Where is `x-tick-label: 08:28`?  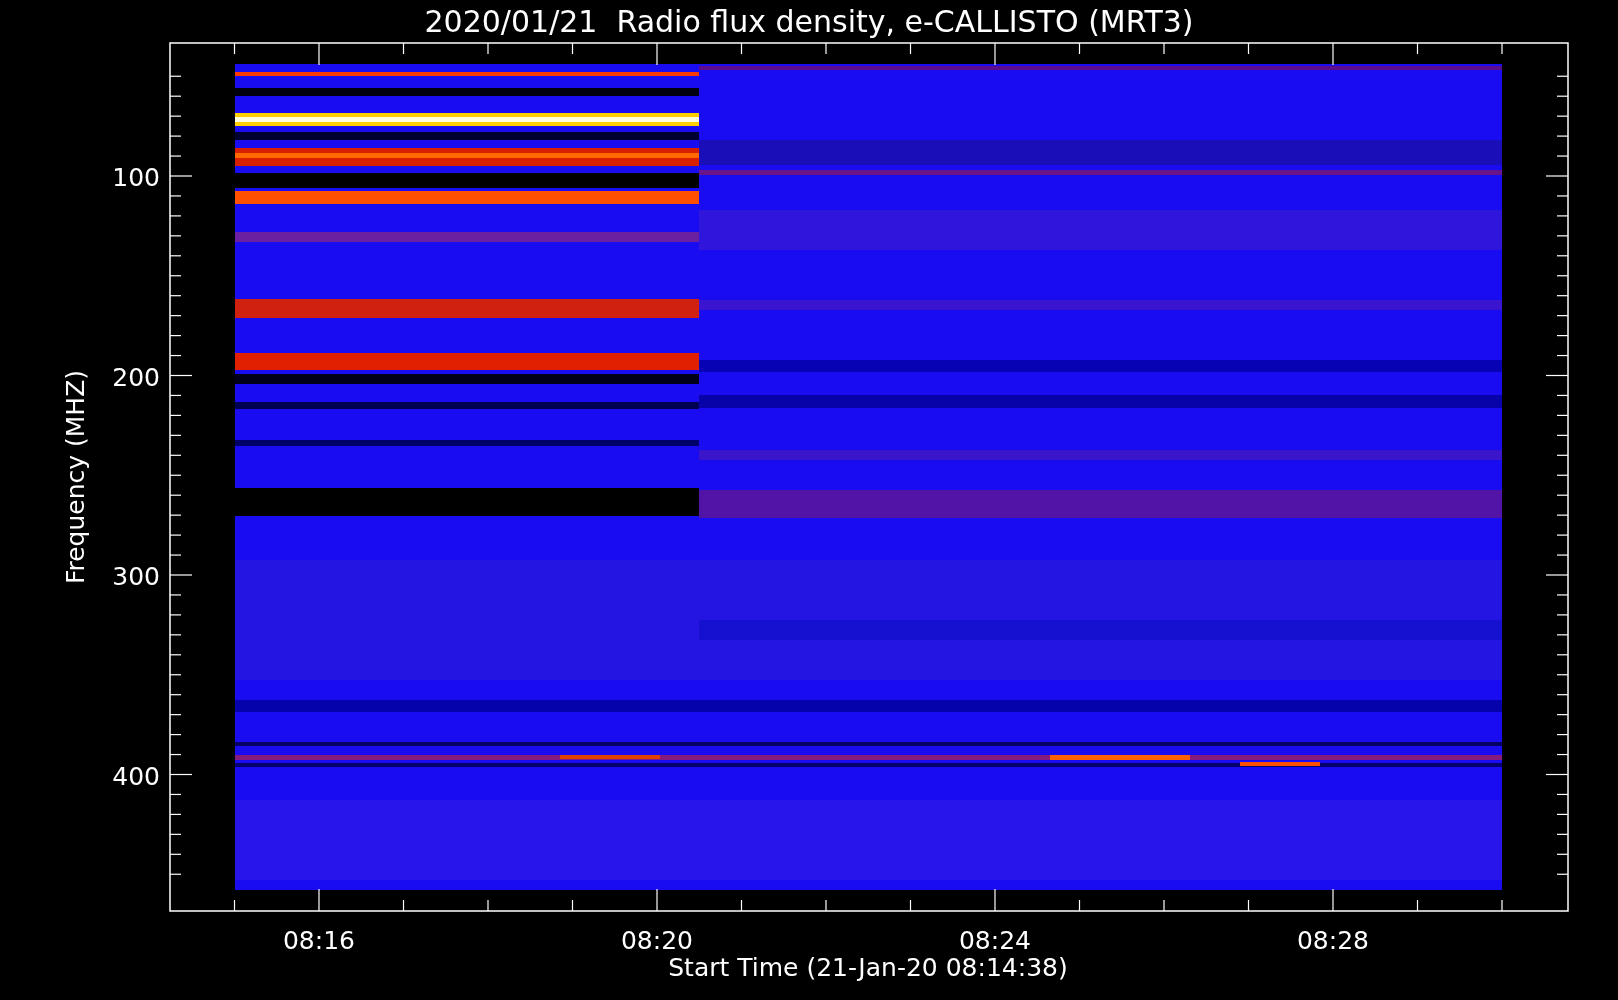 x-tick-label: 08:28 is located at coordinates (1333, 940).